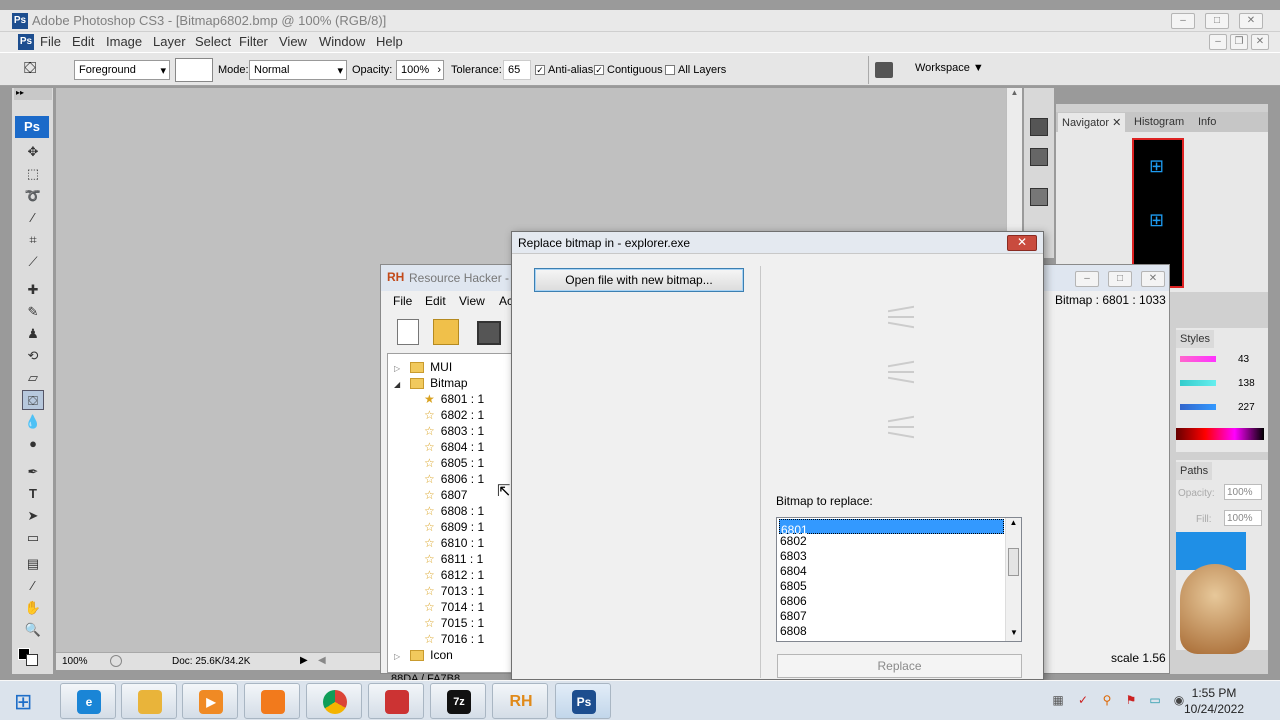 The image size is (1280, 720). What do you see at coordinates (1153, 279) in the screenshot?
I see `rh-close-button: ✕` at bounding box center [1153, 279].